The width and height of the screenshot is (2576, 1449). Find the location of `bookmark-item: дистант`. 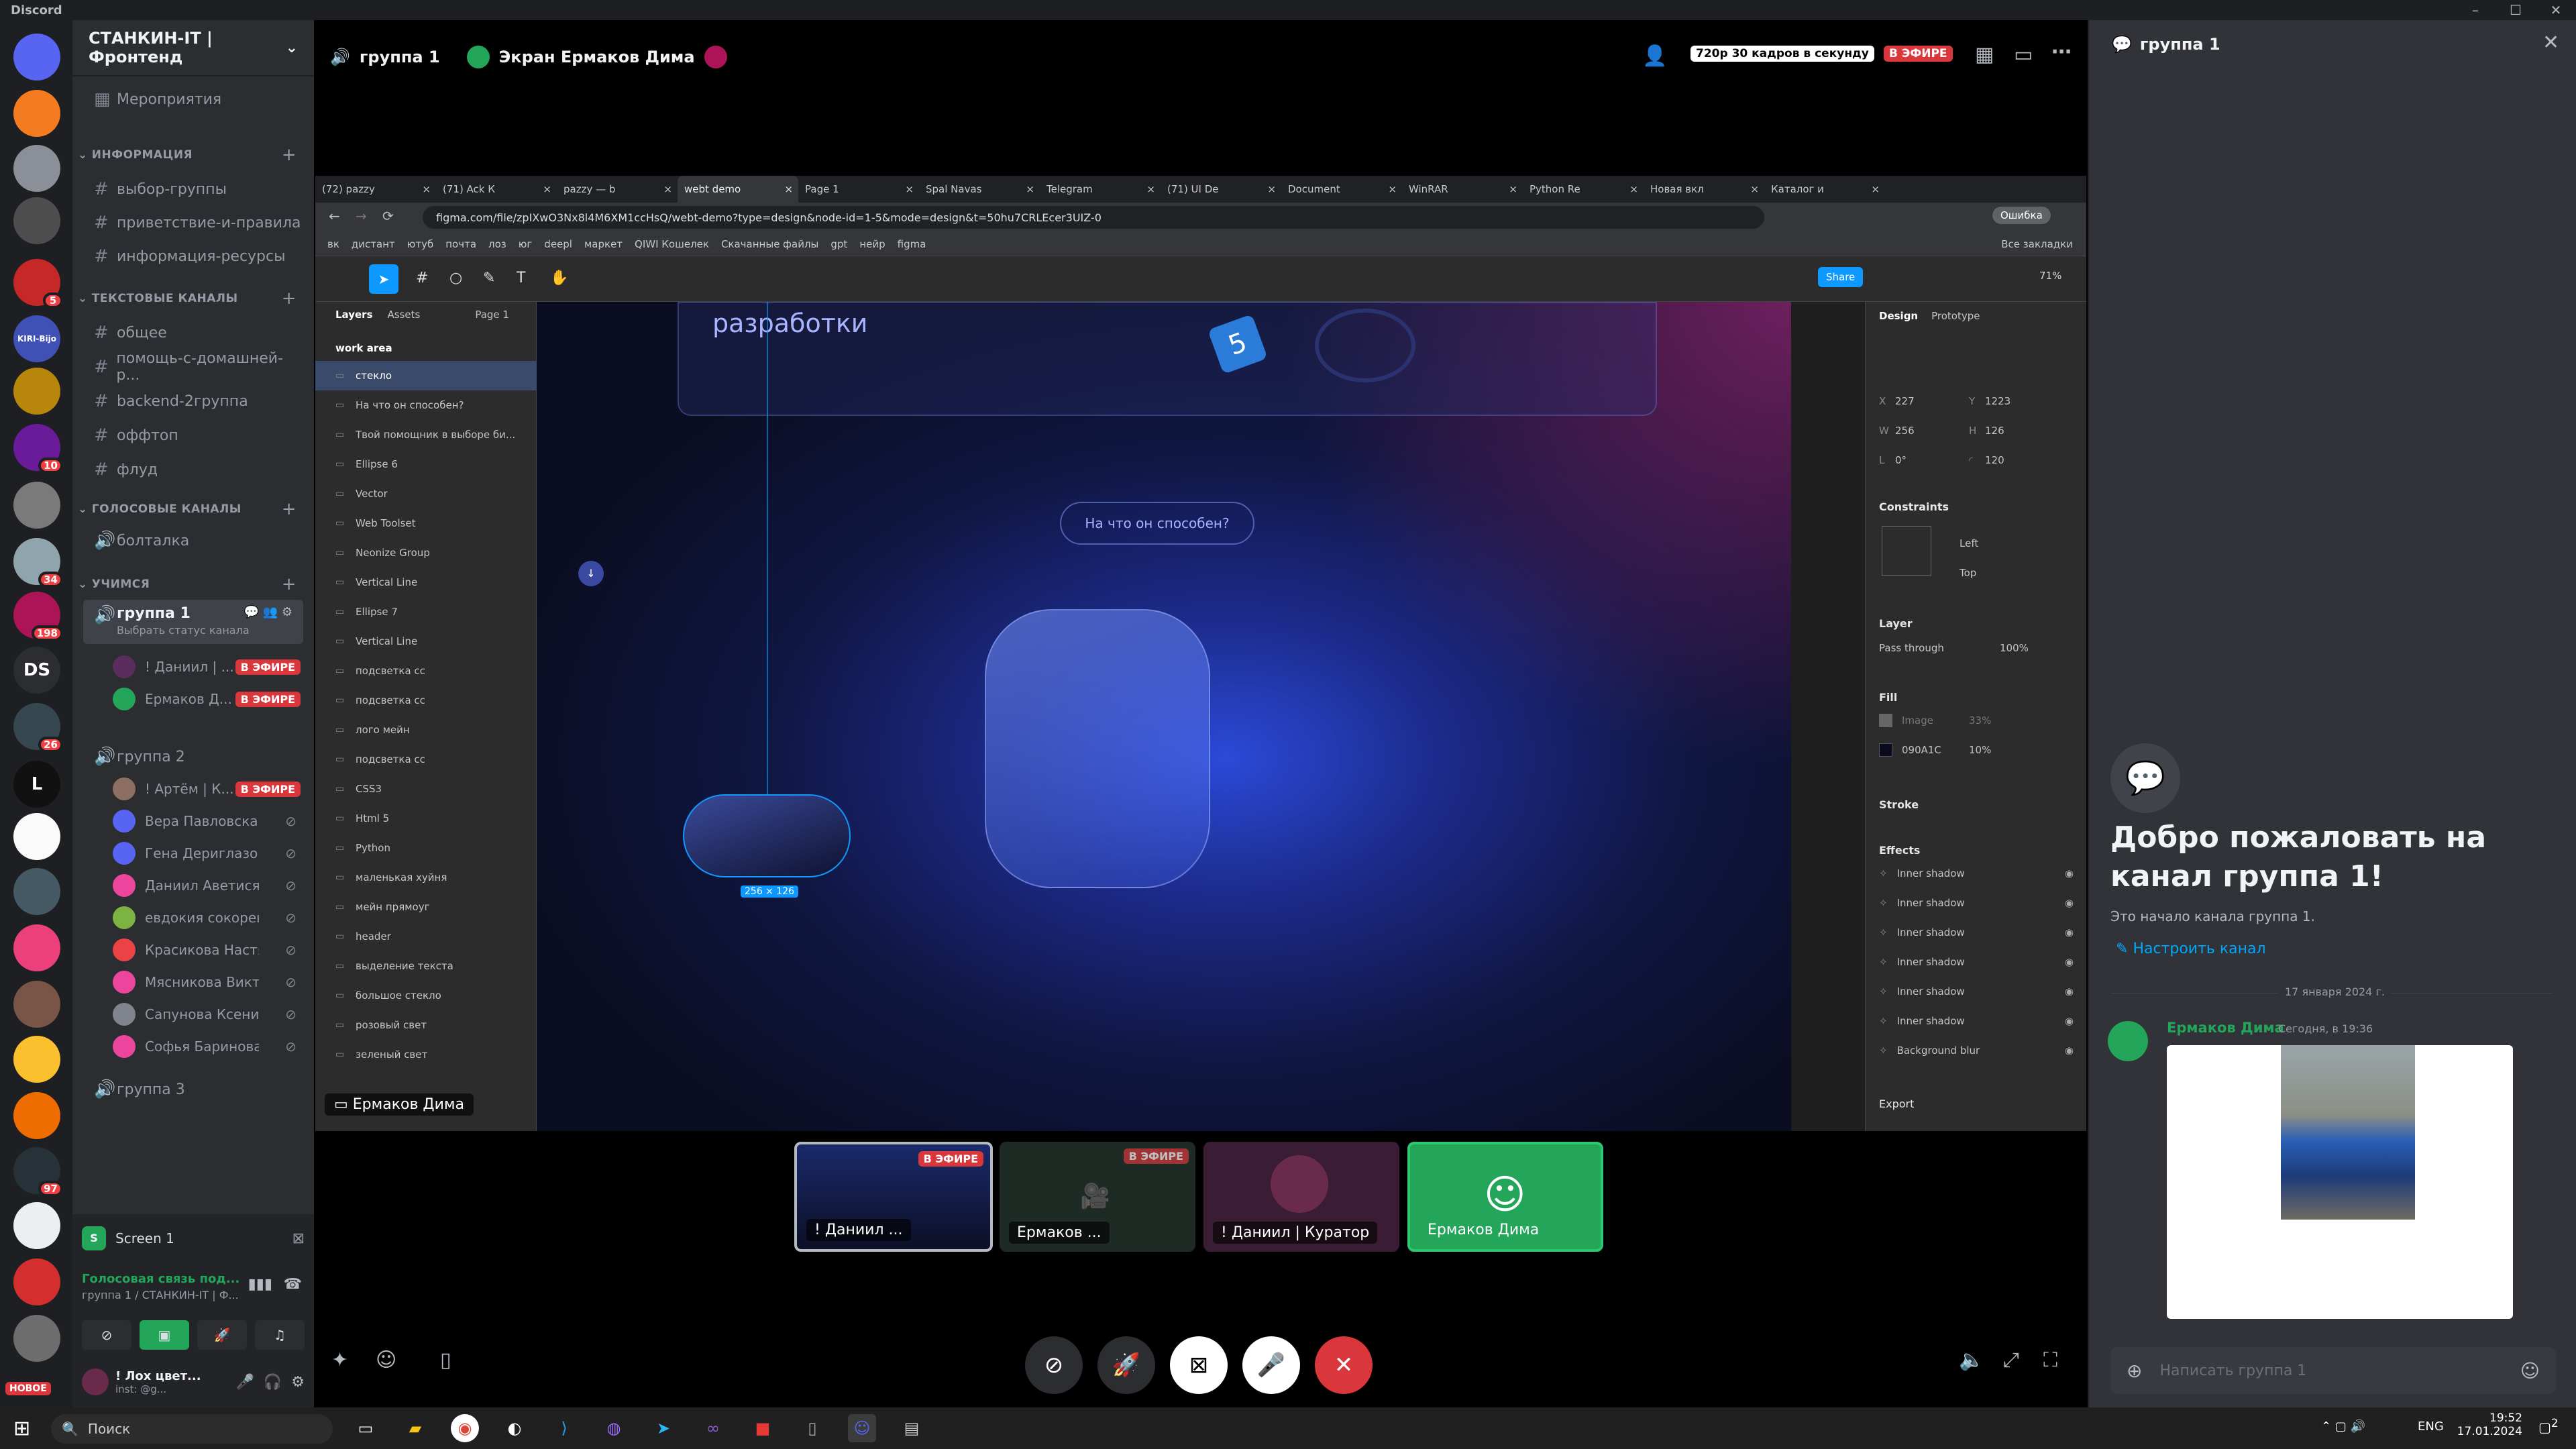

bookmark-item: дистант is located at coordinates (373, 244).